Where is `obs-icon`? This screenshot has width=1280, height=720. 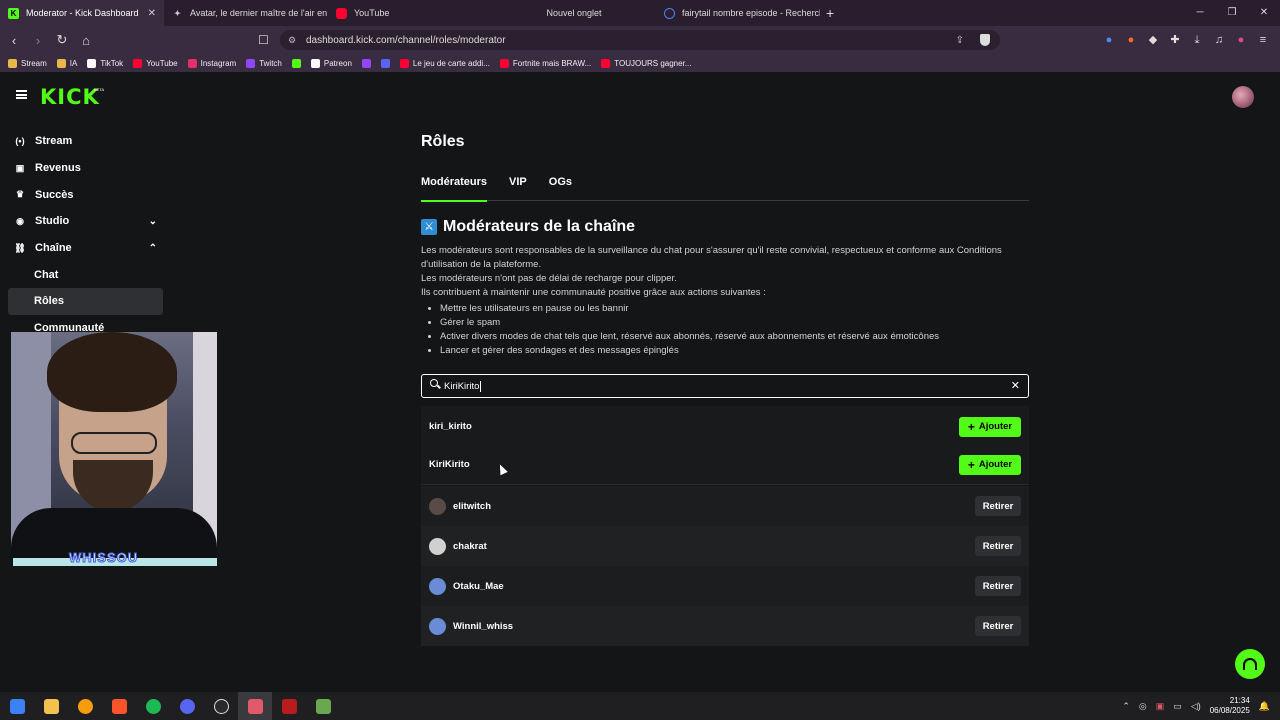
obs-icon is located at coordinates (221, 706).